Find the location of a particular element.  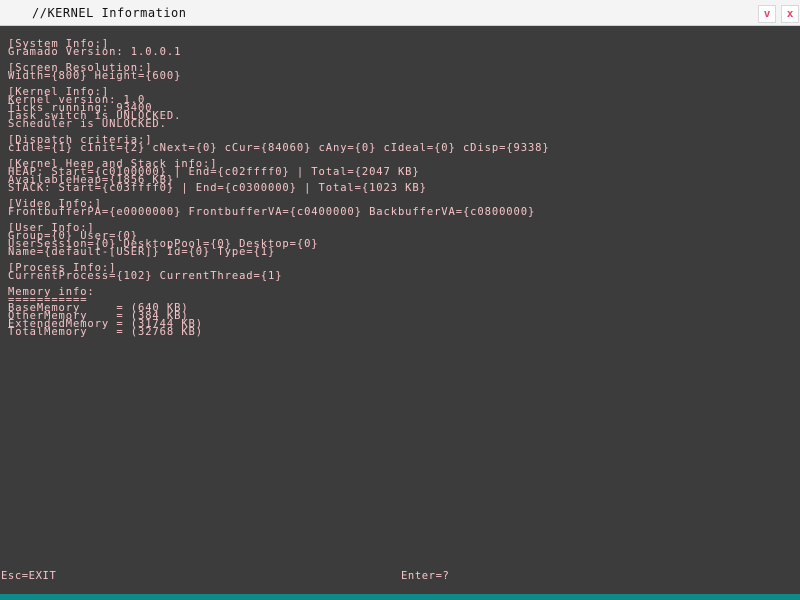

text-line: Gramado Version: 1.0.0.1 is located at coordinates (95, 52).